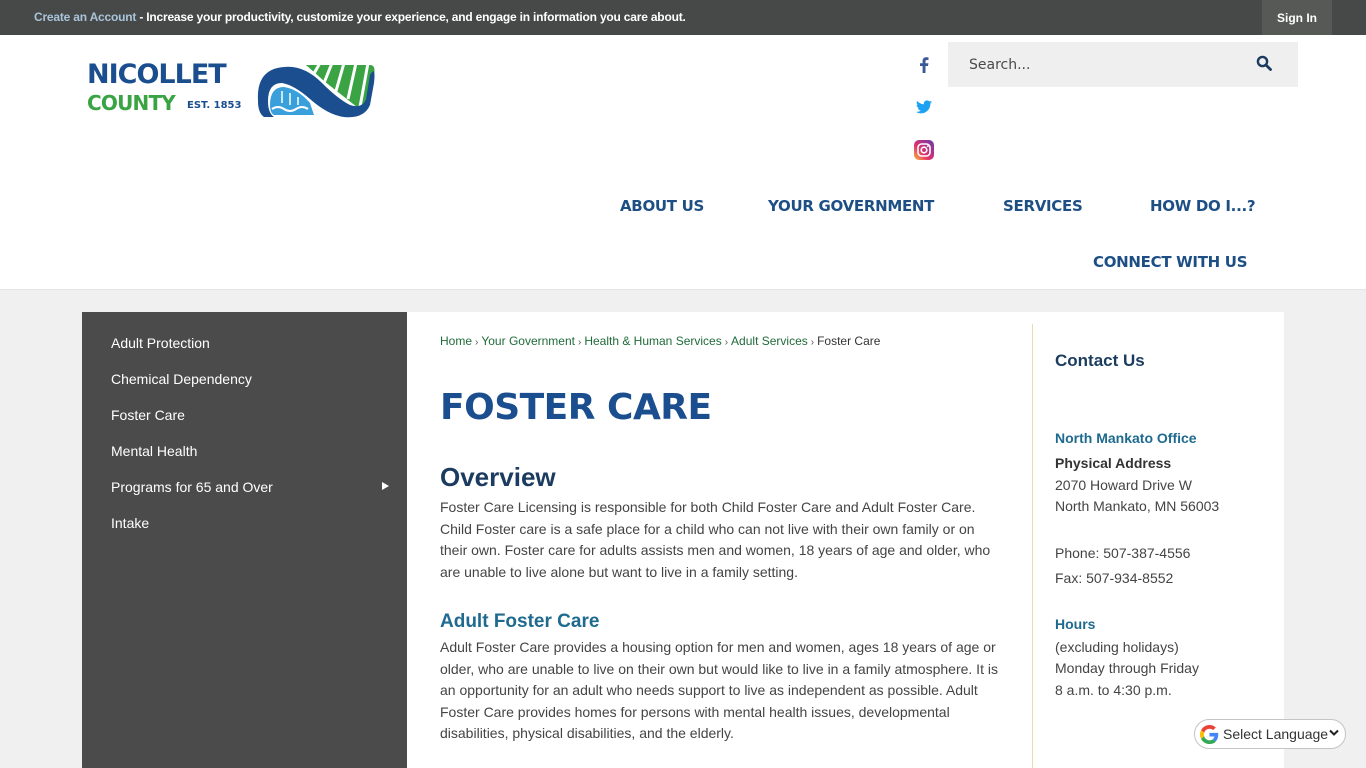 This screenshot has width=1366, height=768. What do you see at coordinates (160, 343) in the screenshot?
I see `sidebar-item-adult-protection: Adult Protection` at bounding box center [160, 343].